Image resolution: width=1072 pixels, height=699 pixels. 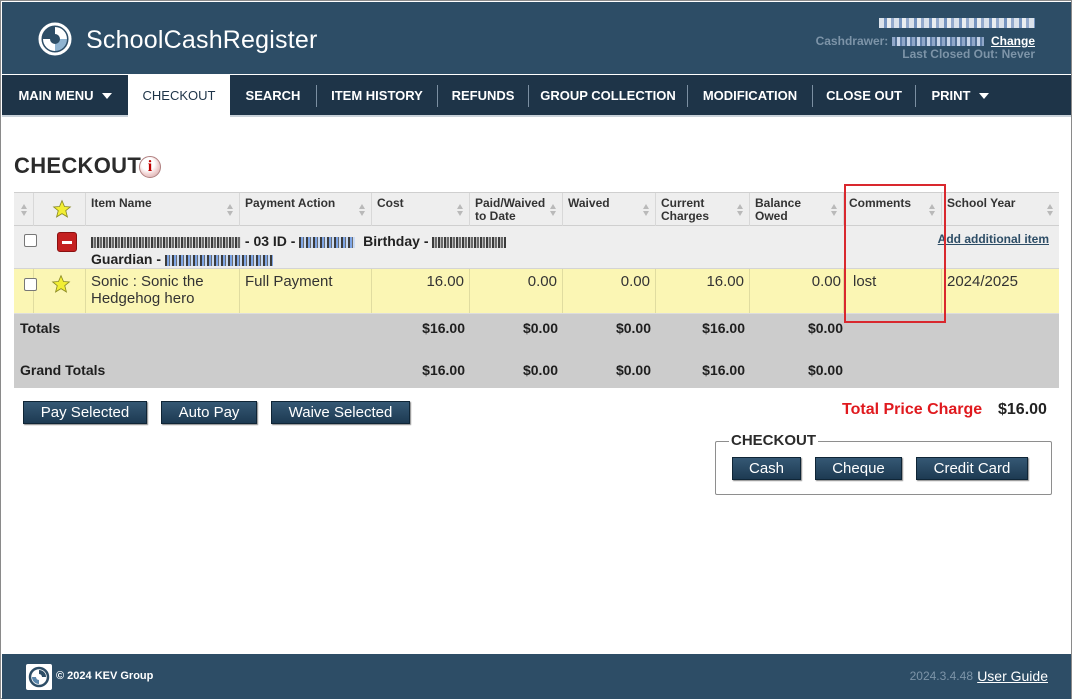 I want to click on checkout-legend: CHECKOUT, so click(x=773, y=440).